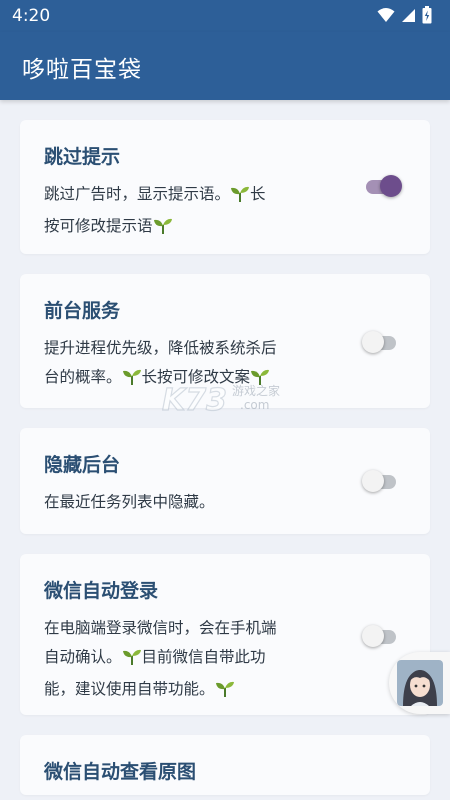 This screenshot has width=450, height=800. What do you see at coordinates (101, 591) in the screenshot?
I see `setting-title: 微信自动登录` at bounding box center [101, 591].